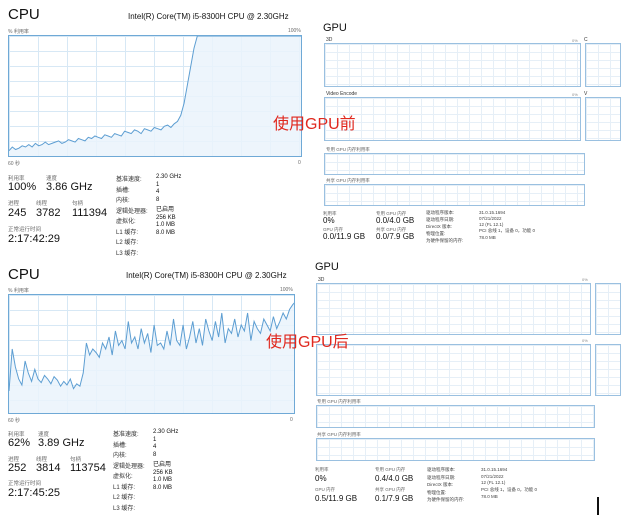  What do you see at coordinates (69, 187) in the screenshot?
I see `speed-value: 3.86 GHz` at bounding box center [69, 187].